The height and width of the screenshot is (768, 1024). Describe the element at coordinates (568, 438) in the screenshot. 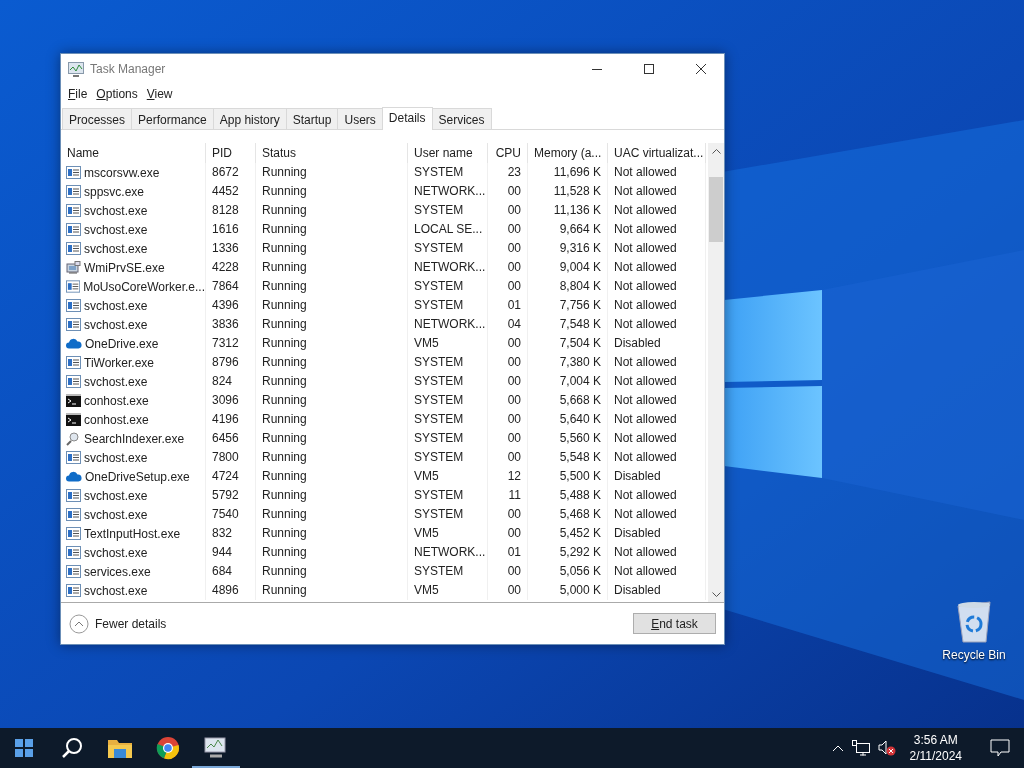

I see `table-cell: 5,560 K` at that location.